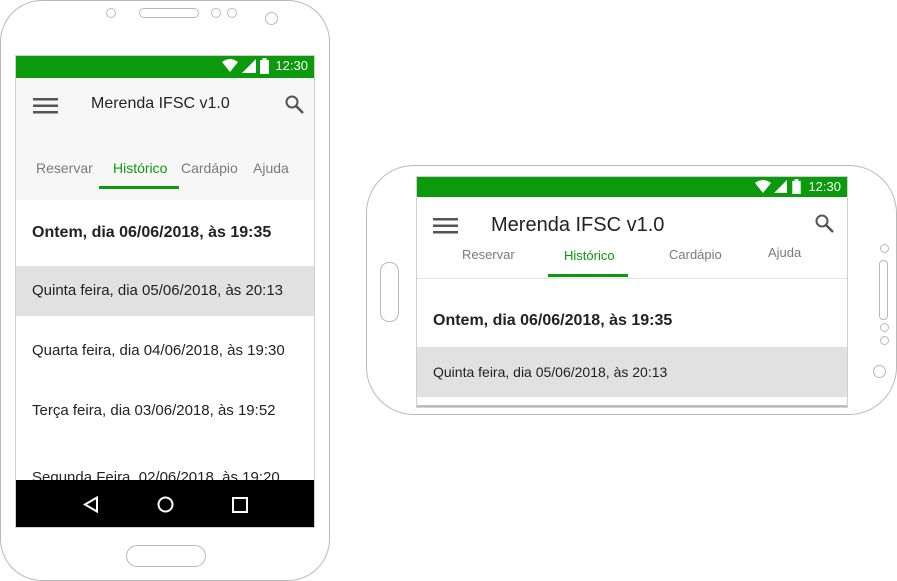 The height and width of the screenshot is (581, 897). What do you see at coordinates (883, 290) in the screenshot?
I see `landscape-speaker` at bounding box center [883, 290].